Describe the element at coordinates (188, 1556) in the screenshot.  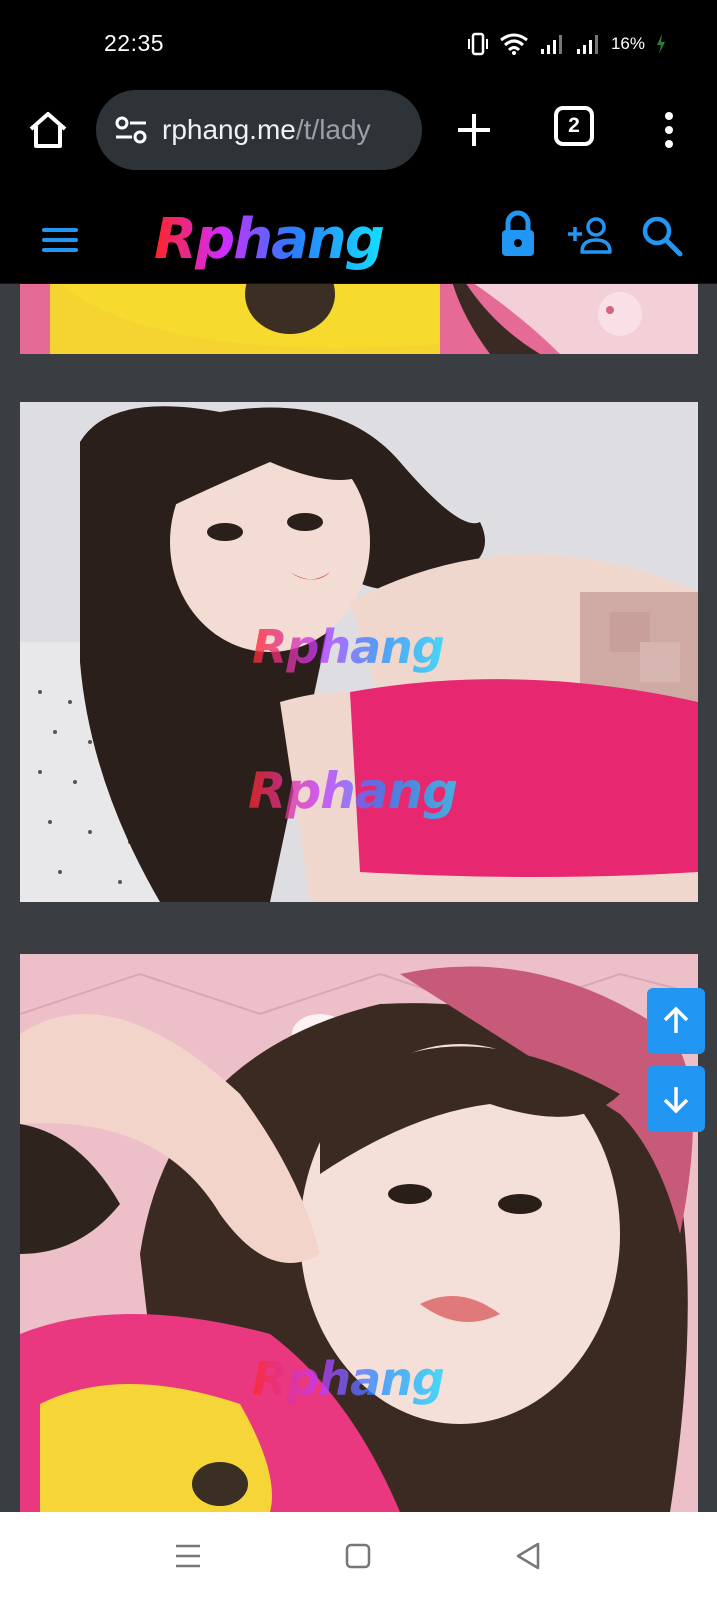
I see `recents-icon` at that location.